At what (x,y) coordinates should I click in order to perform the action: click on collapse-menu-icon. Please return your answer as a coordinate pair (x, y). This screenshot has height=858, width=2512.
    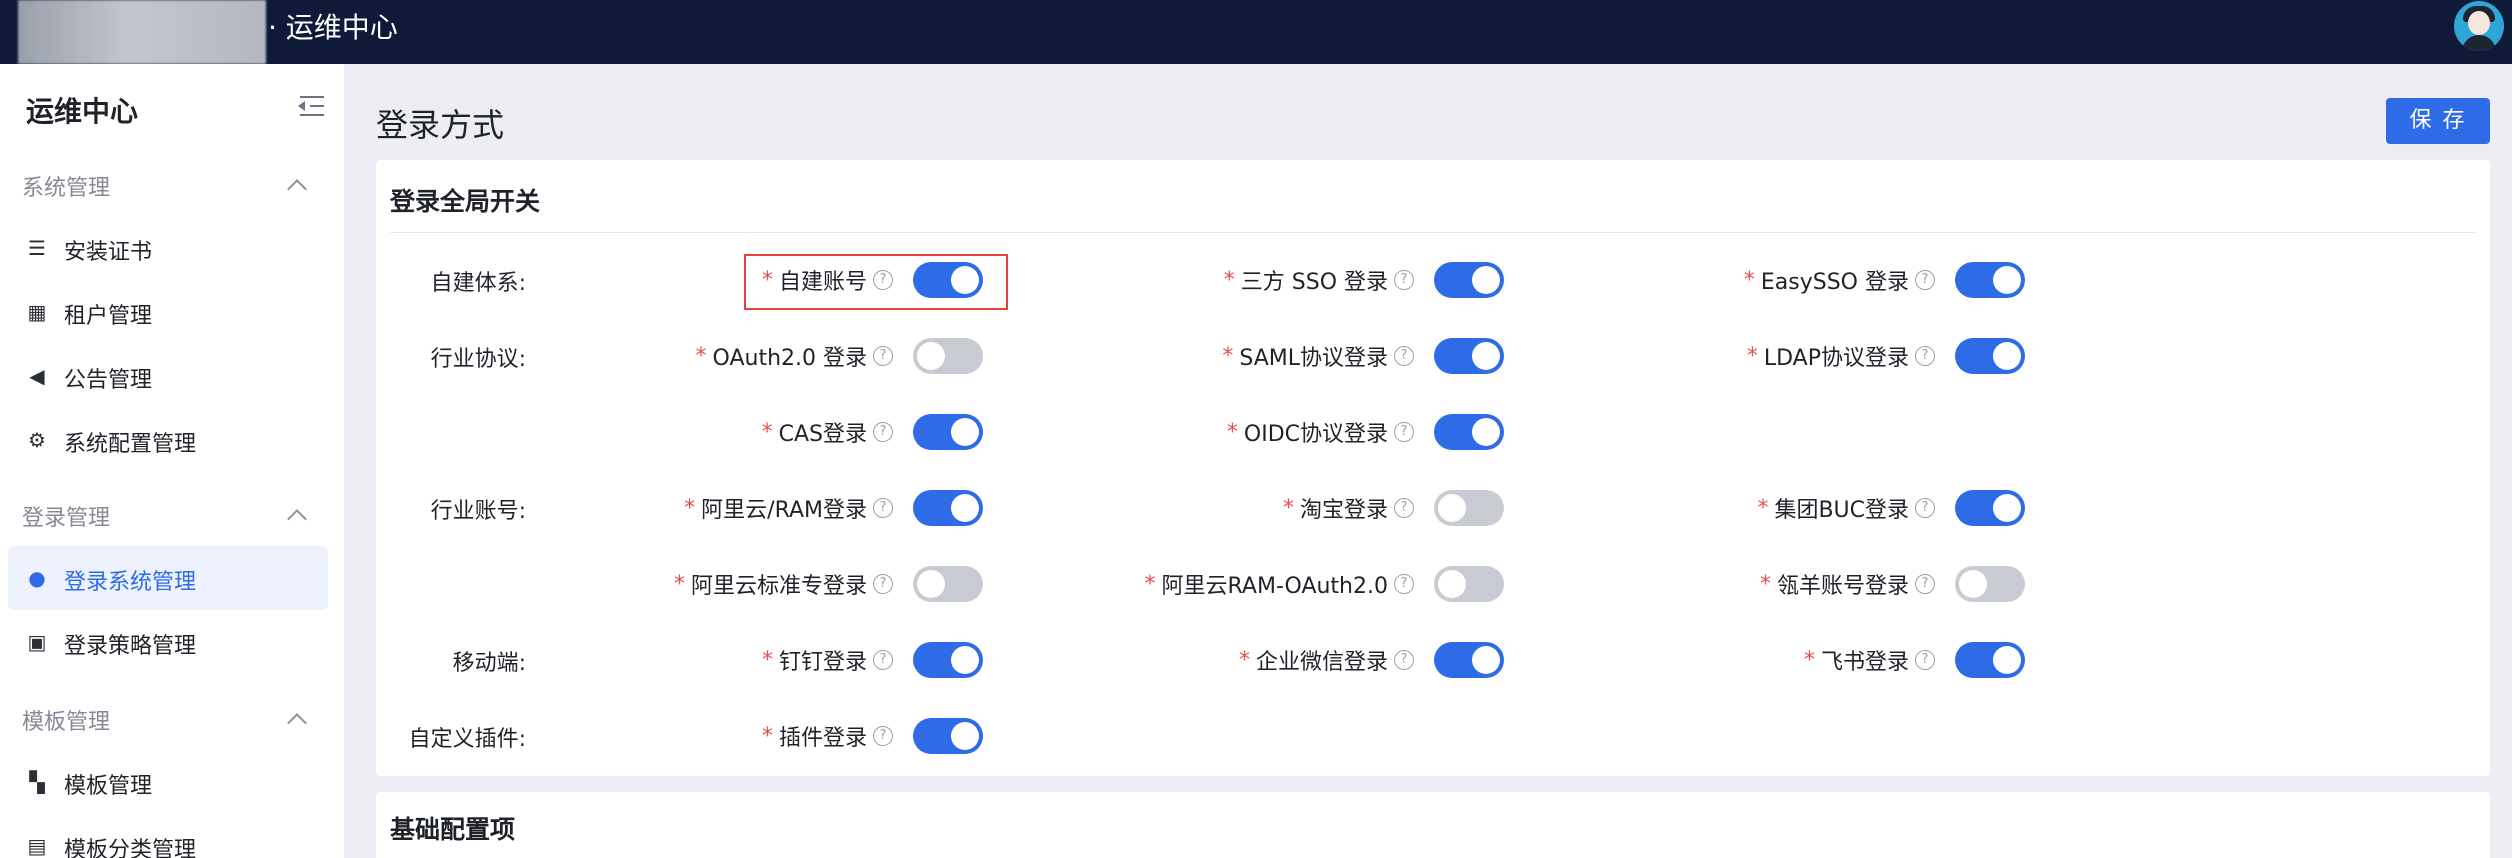
    Looking at the image, I should click on (311, 106).